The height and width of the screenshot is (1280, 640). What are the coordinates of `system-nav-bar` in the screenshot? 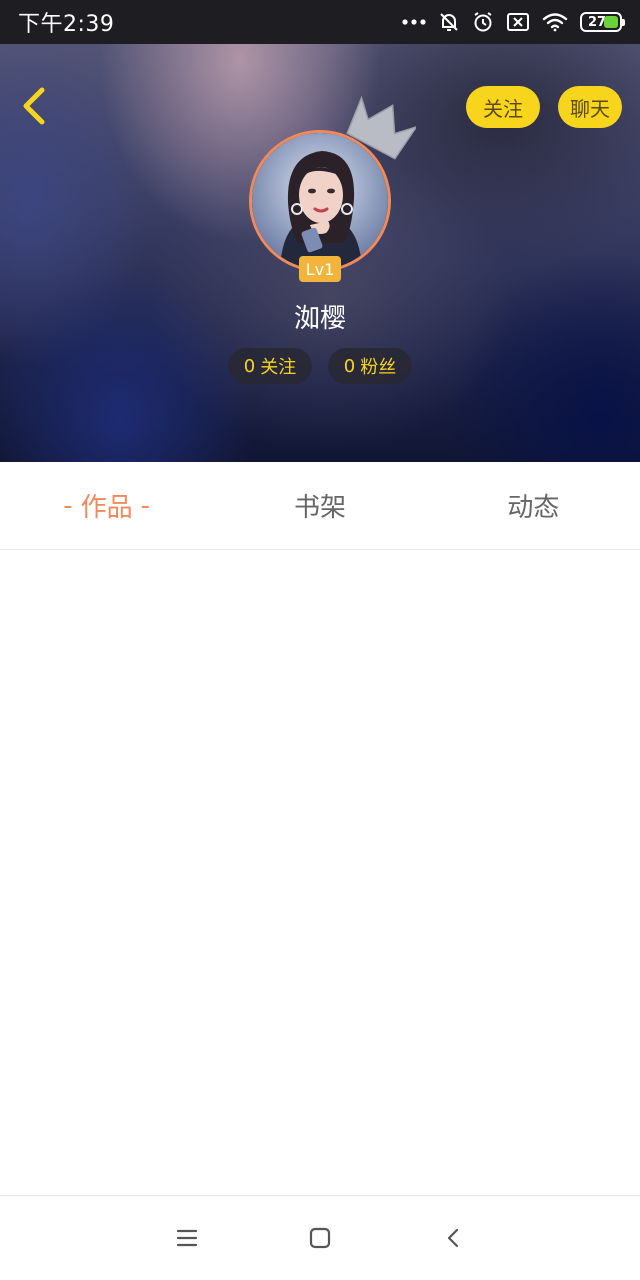 It's located at (320, 1237).